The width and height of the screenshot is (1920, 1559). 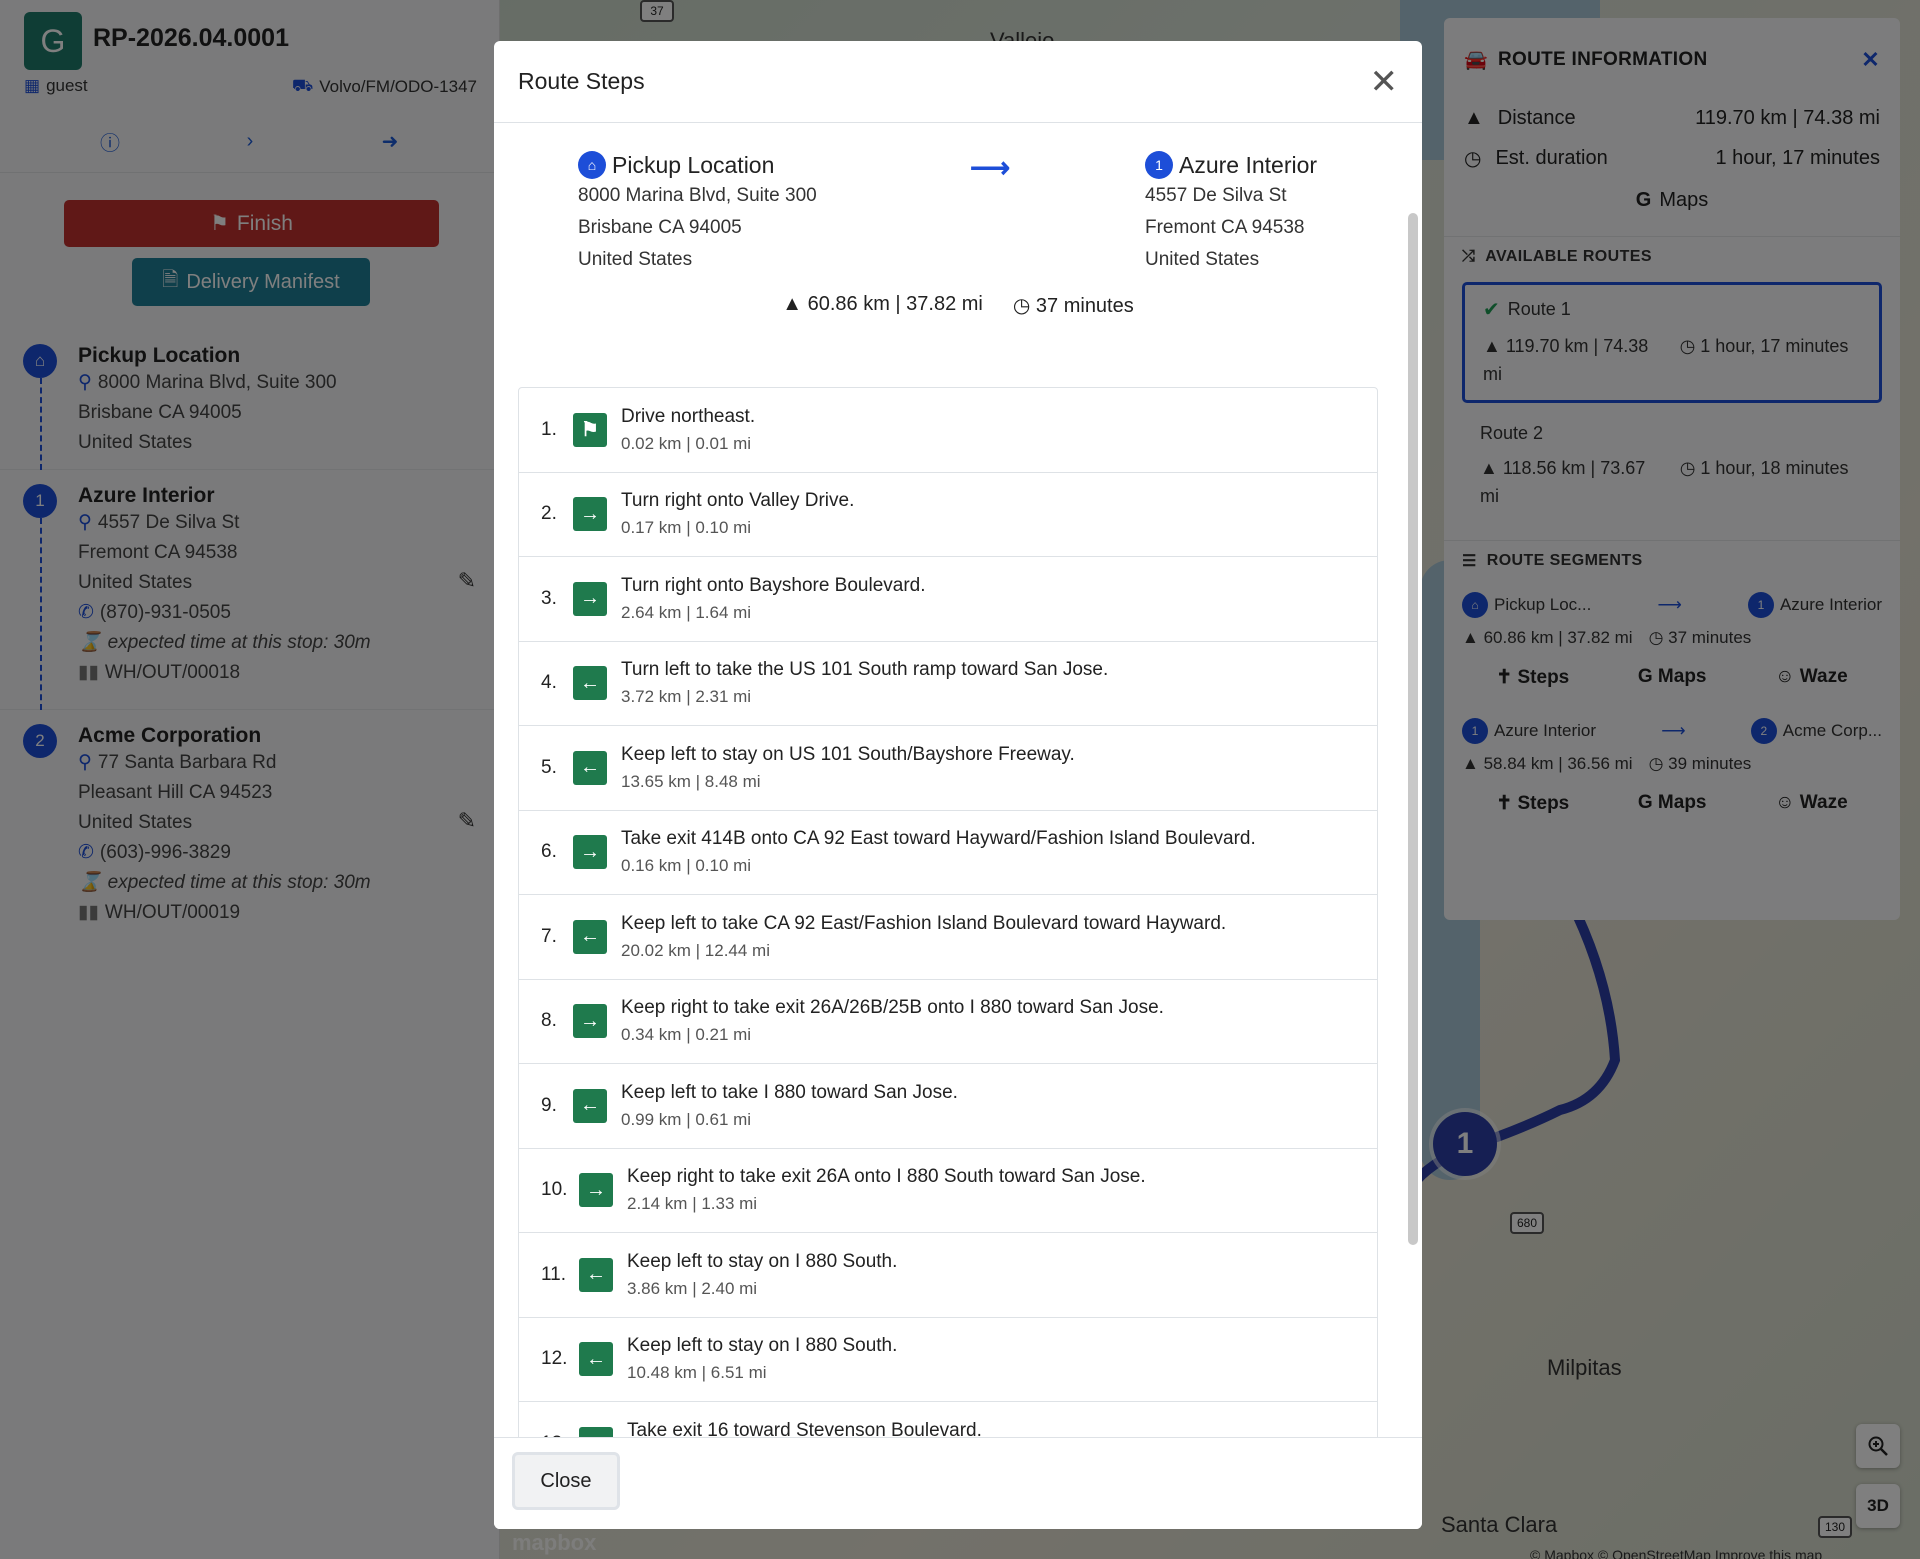 I want to click on step-distance: 0.17 km | 0.10 mi, so click(x=686, y=528).